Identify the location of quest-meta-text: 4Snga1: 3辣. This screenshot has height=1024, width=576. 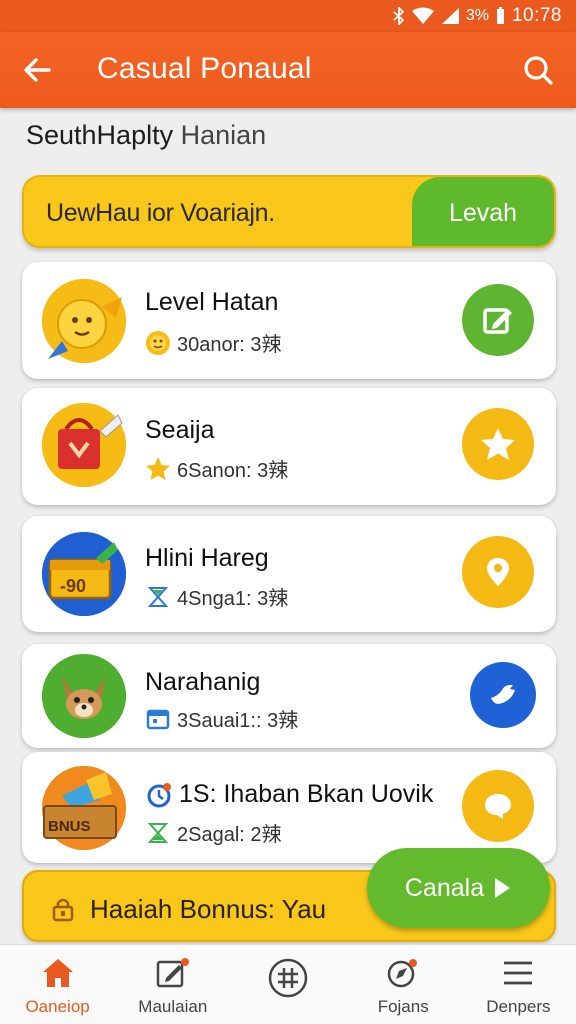
(233, 599).